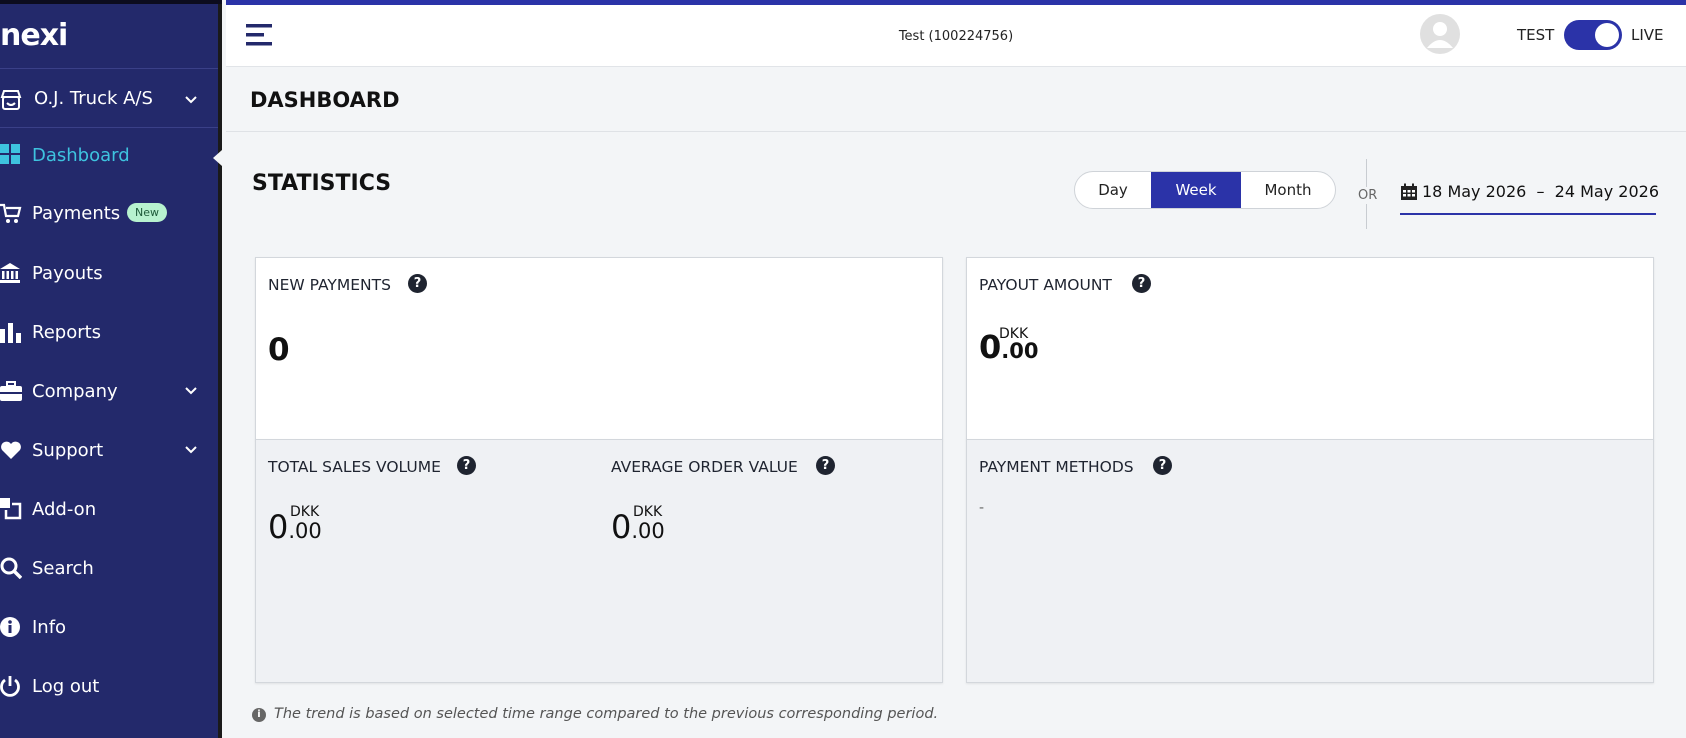 Image resolution: width=1686 pixels, height=738 pixels. Describe the element at coordinates (1607, 35) in the screenshot. I see `toggle-knob` at that location.